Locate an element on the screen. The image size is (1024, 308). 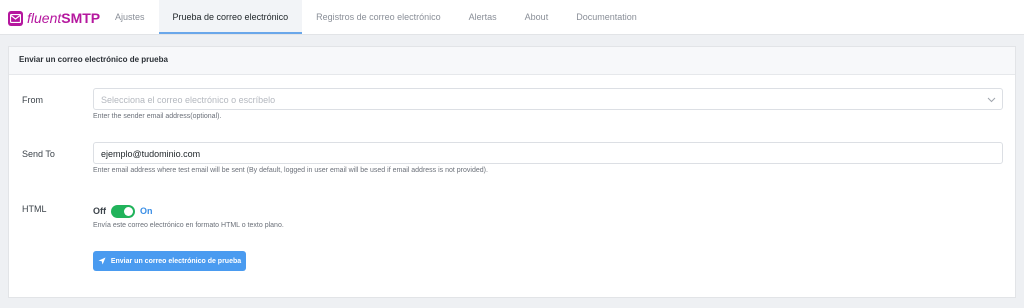
html-format-switch is located at coordinates (123, 211).